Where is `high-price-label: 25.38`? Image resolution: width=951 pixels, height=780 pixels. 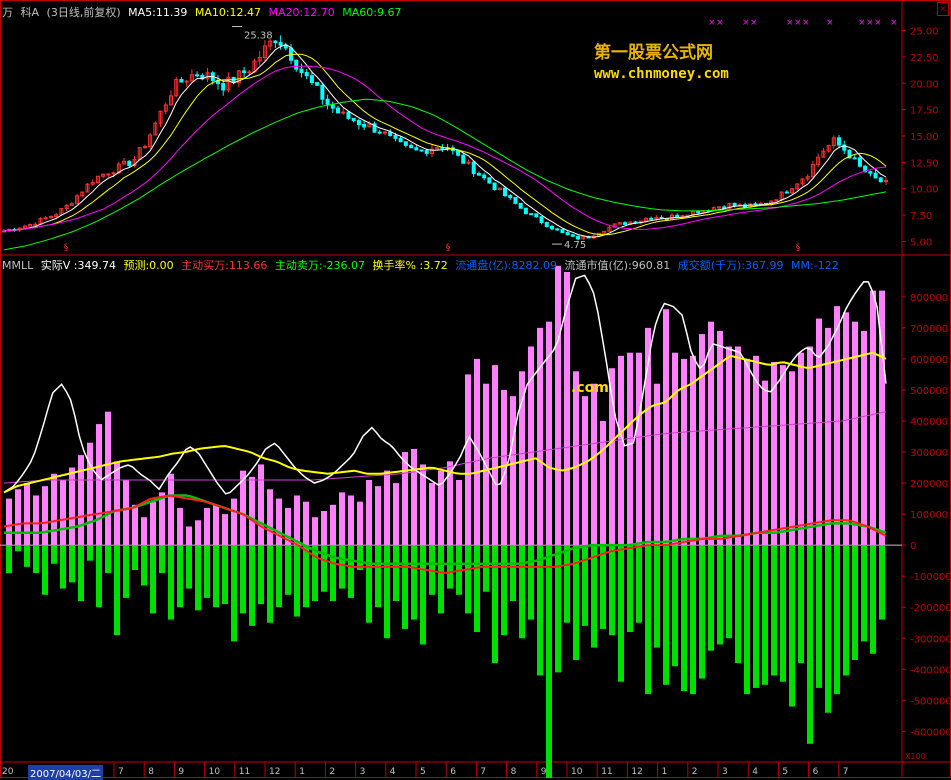
high-price-label: 25.38 is located at coordinates (258, 36).